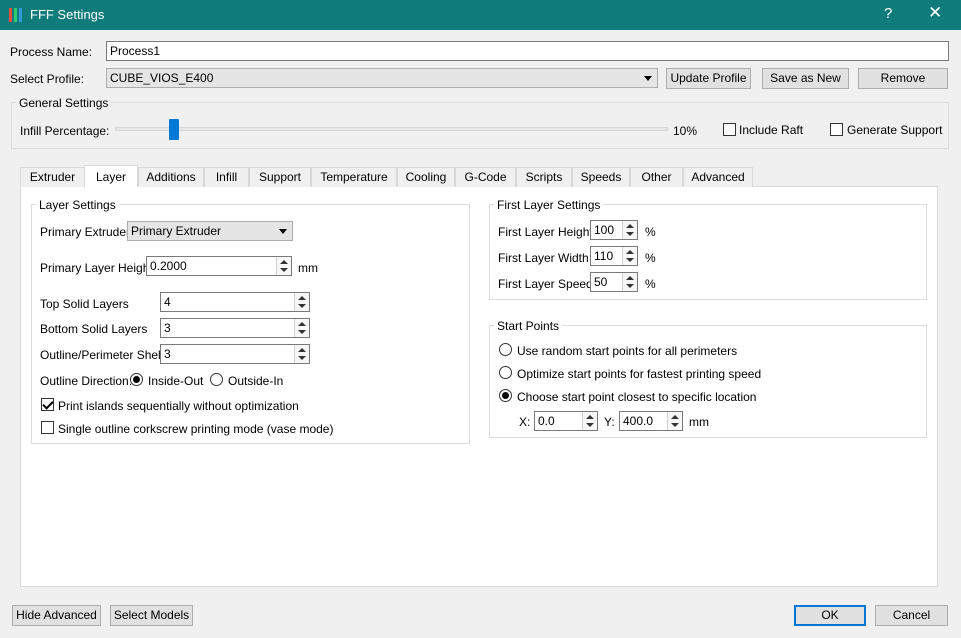 The height and width of the screenshot is (638, 961). I want to click on infill-slider-track, so click(391, 129).